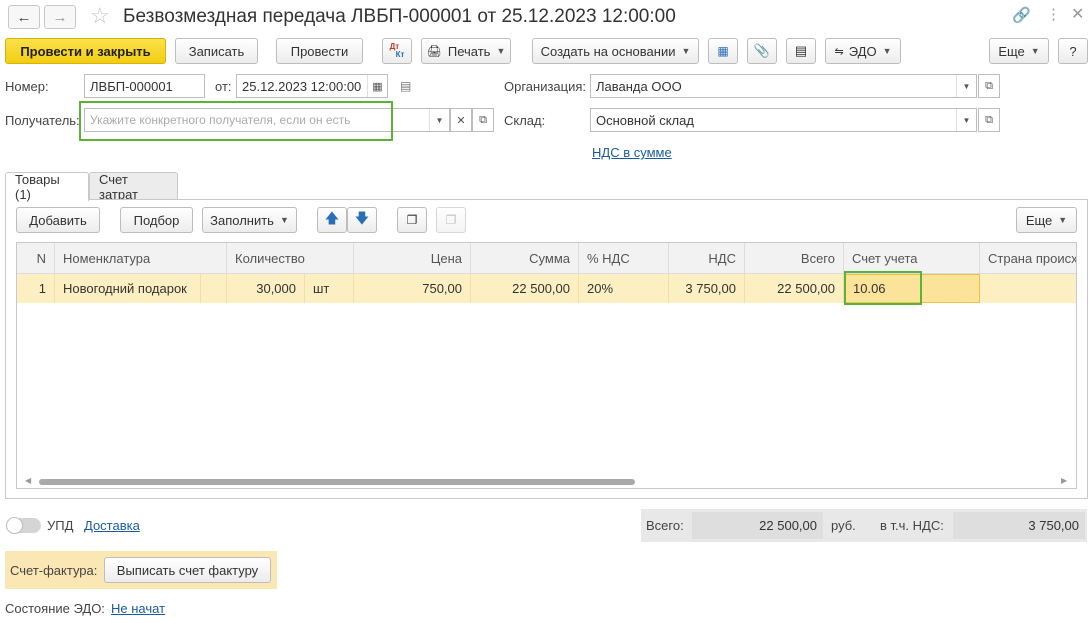 The image size is (1092, 623). What do you see at coordinates (141, 258) in the screenshot?
I see `column-header-nomenclature: Номенклатура` at bounding box center [141, 258].